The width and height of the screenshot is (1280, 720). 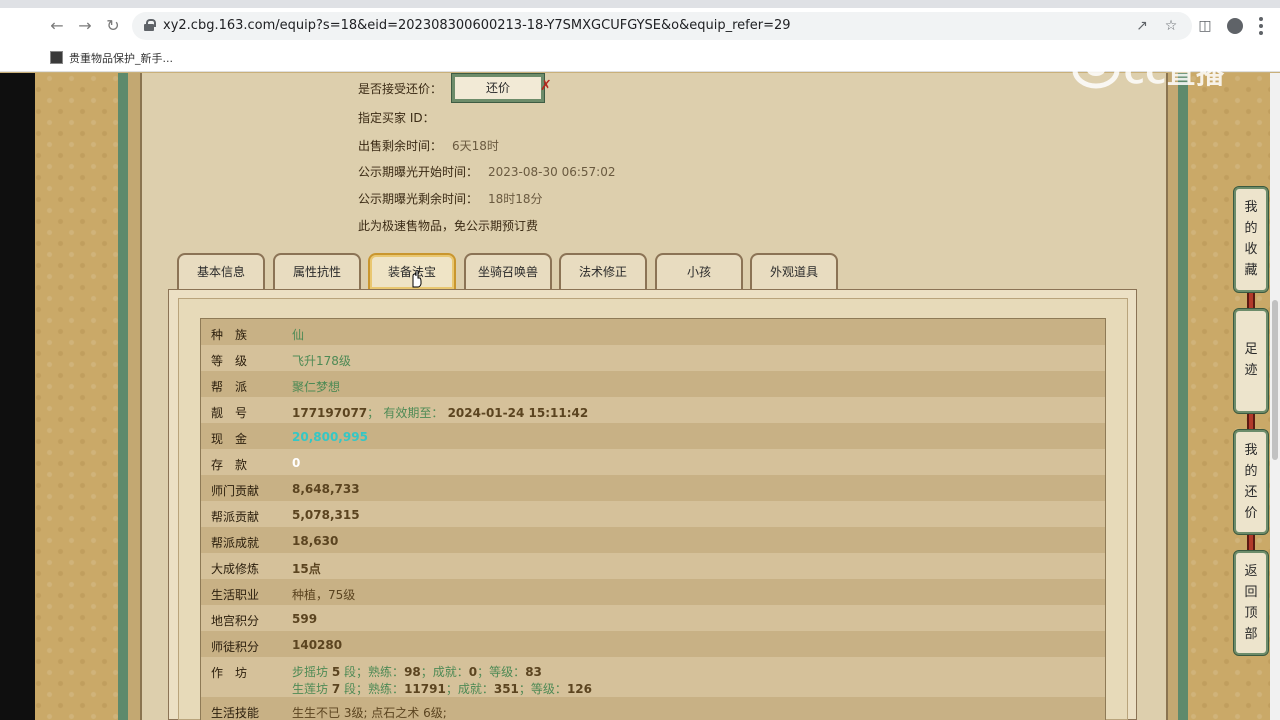 I want to click on close-x-icon: ✗, so click(x=546, y=86).